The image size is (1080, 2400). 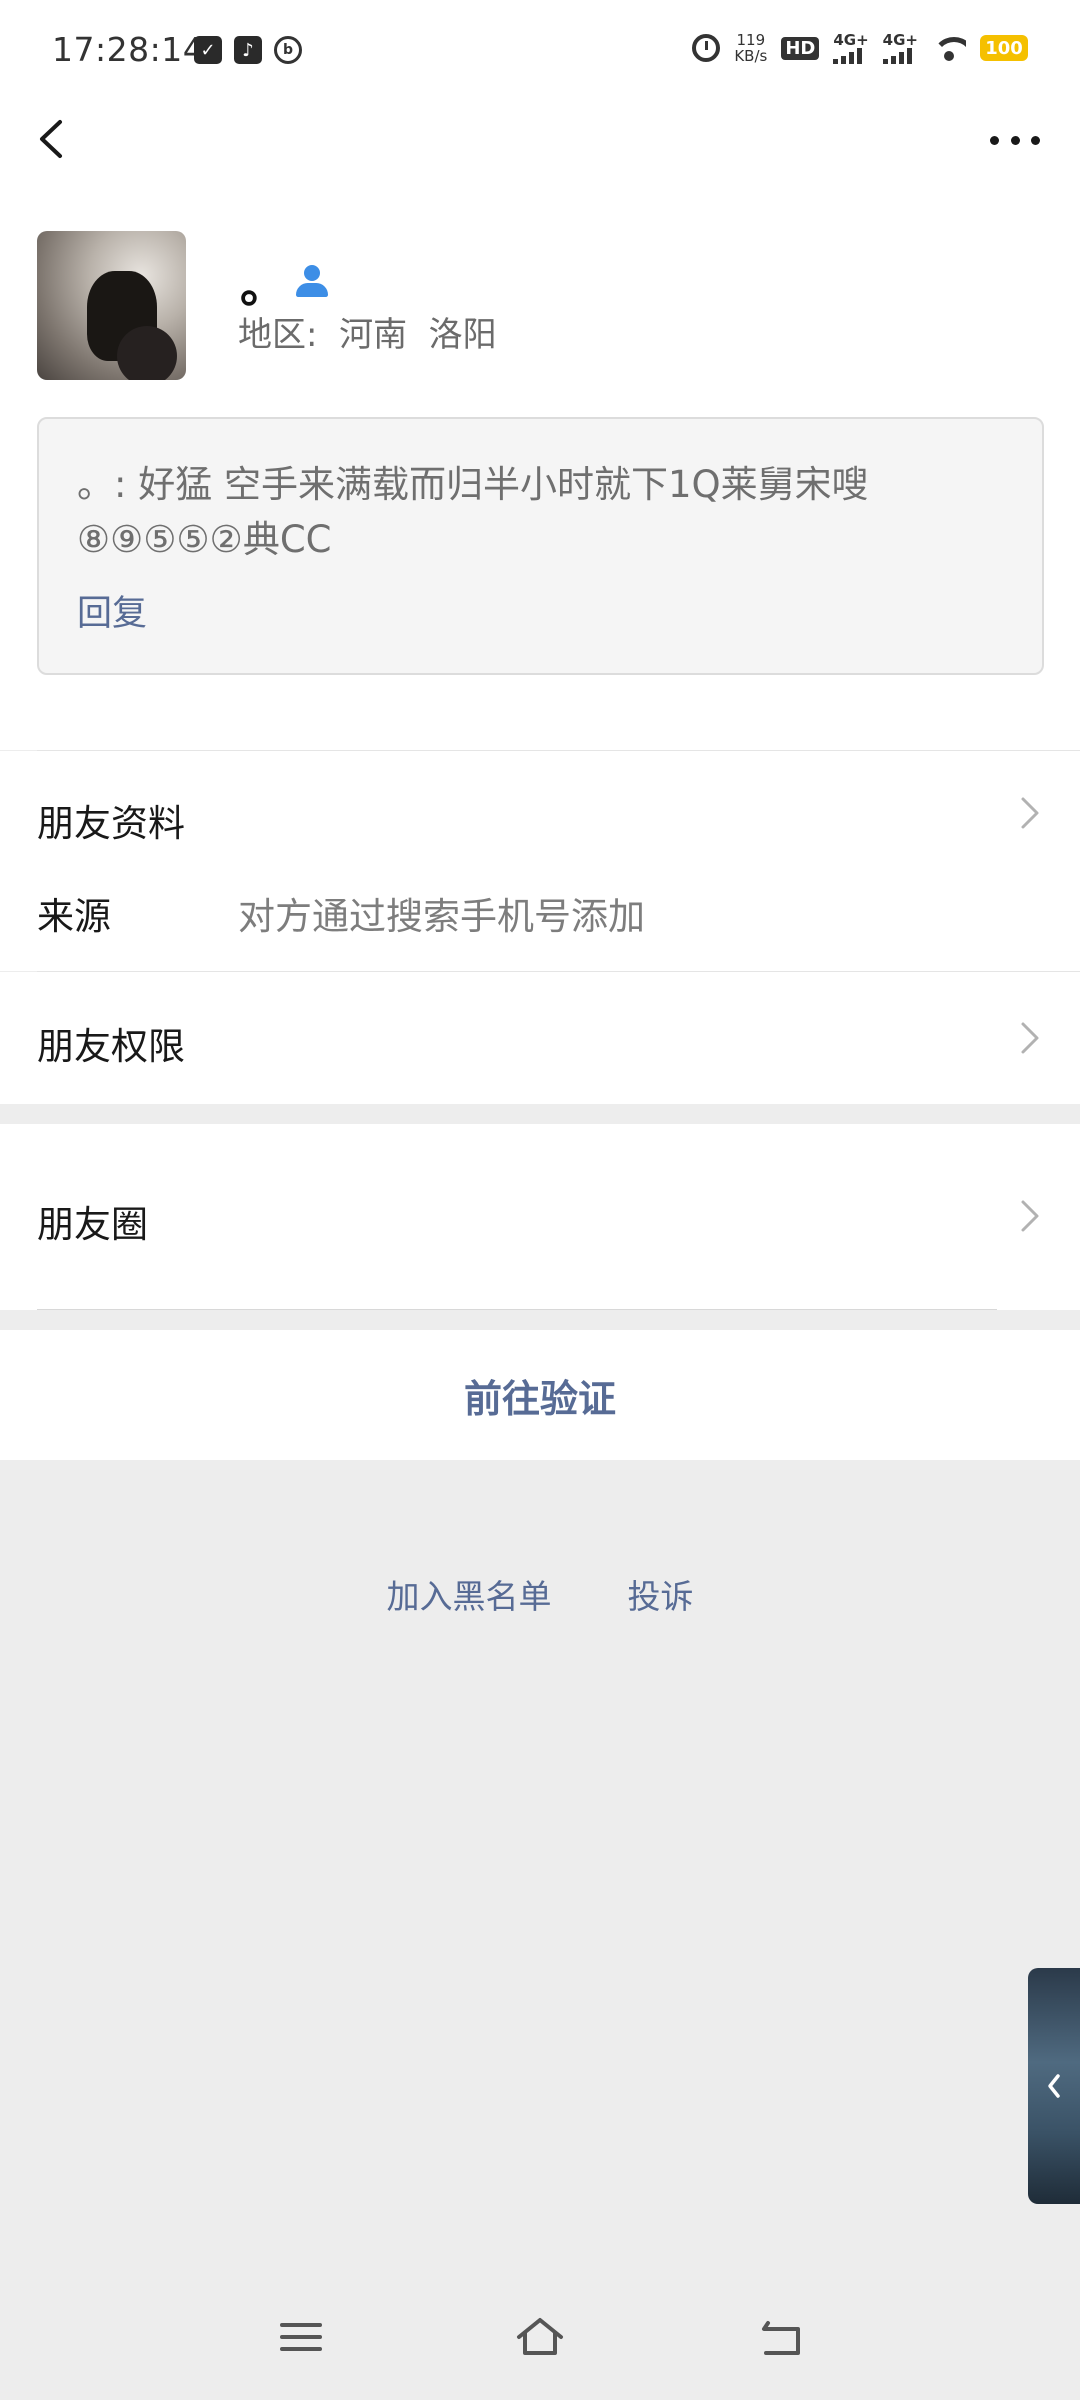 What do you see at coordinates (540, 861) in the screenshot?
I see `friend-info-row: 朋友资料 来源 对方通过搜索手机号添加` at bounding box center [540, 861].